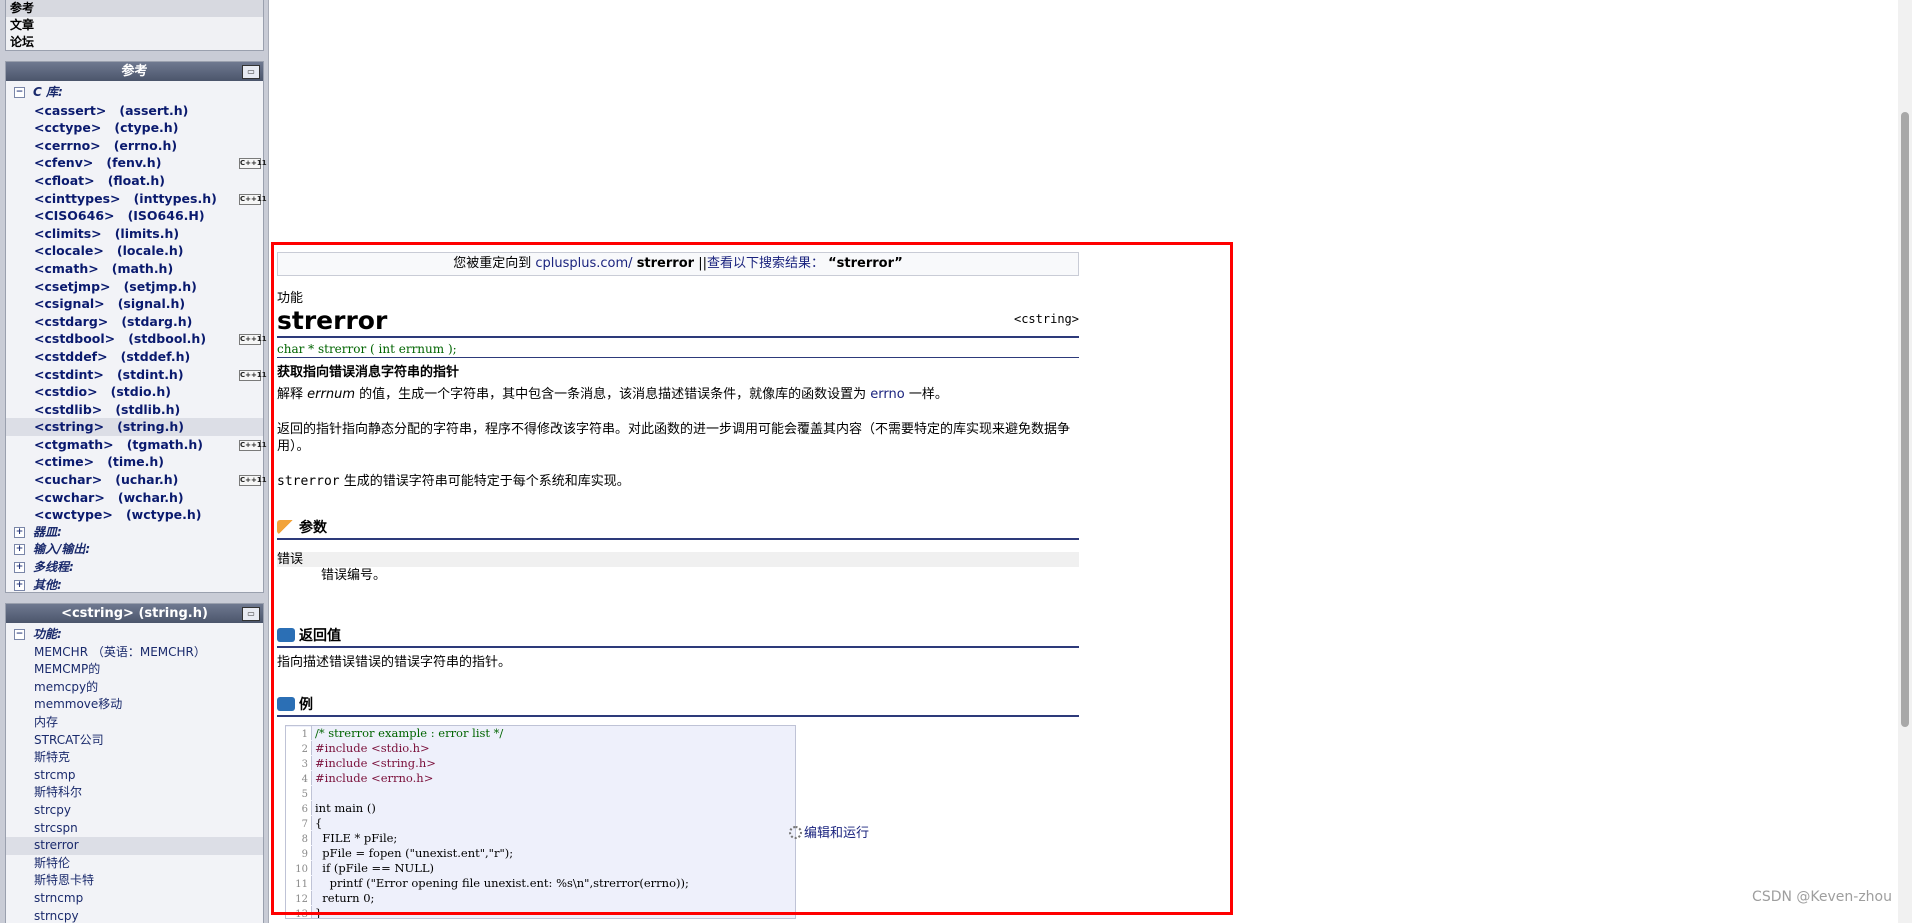 The image size is (1912, 923). I want to click on header-item: <climits> (limits.h), so click(134, 234).